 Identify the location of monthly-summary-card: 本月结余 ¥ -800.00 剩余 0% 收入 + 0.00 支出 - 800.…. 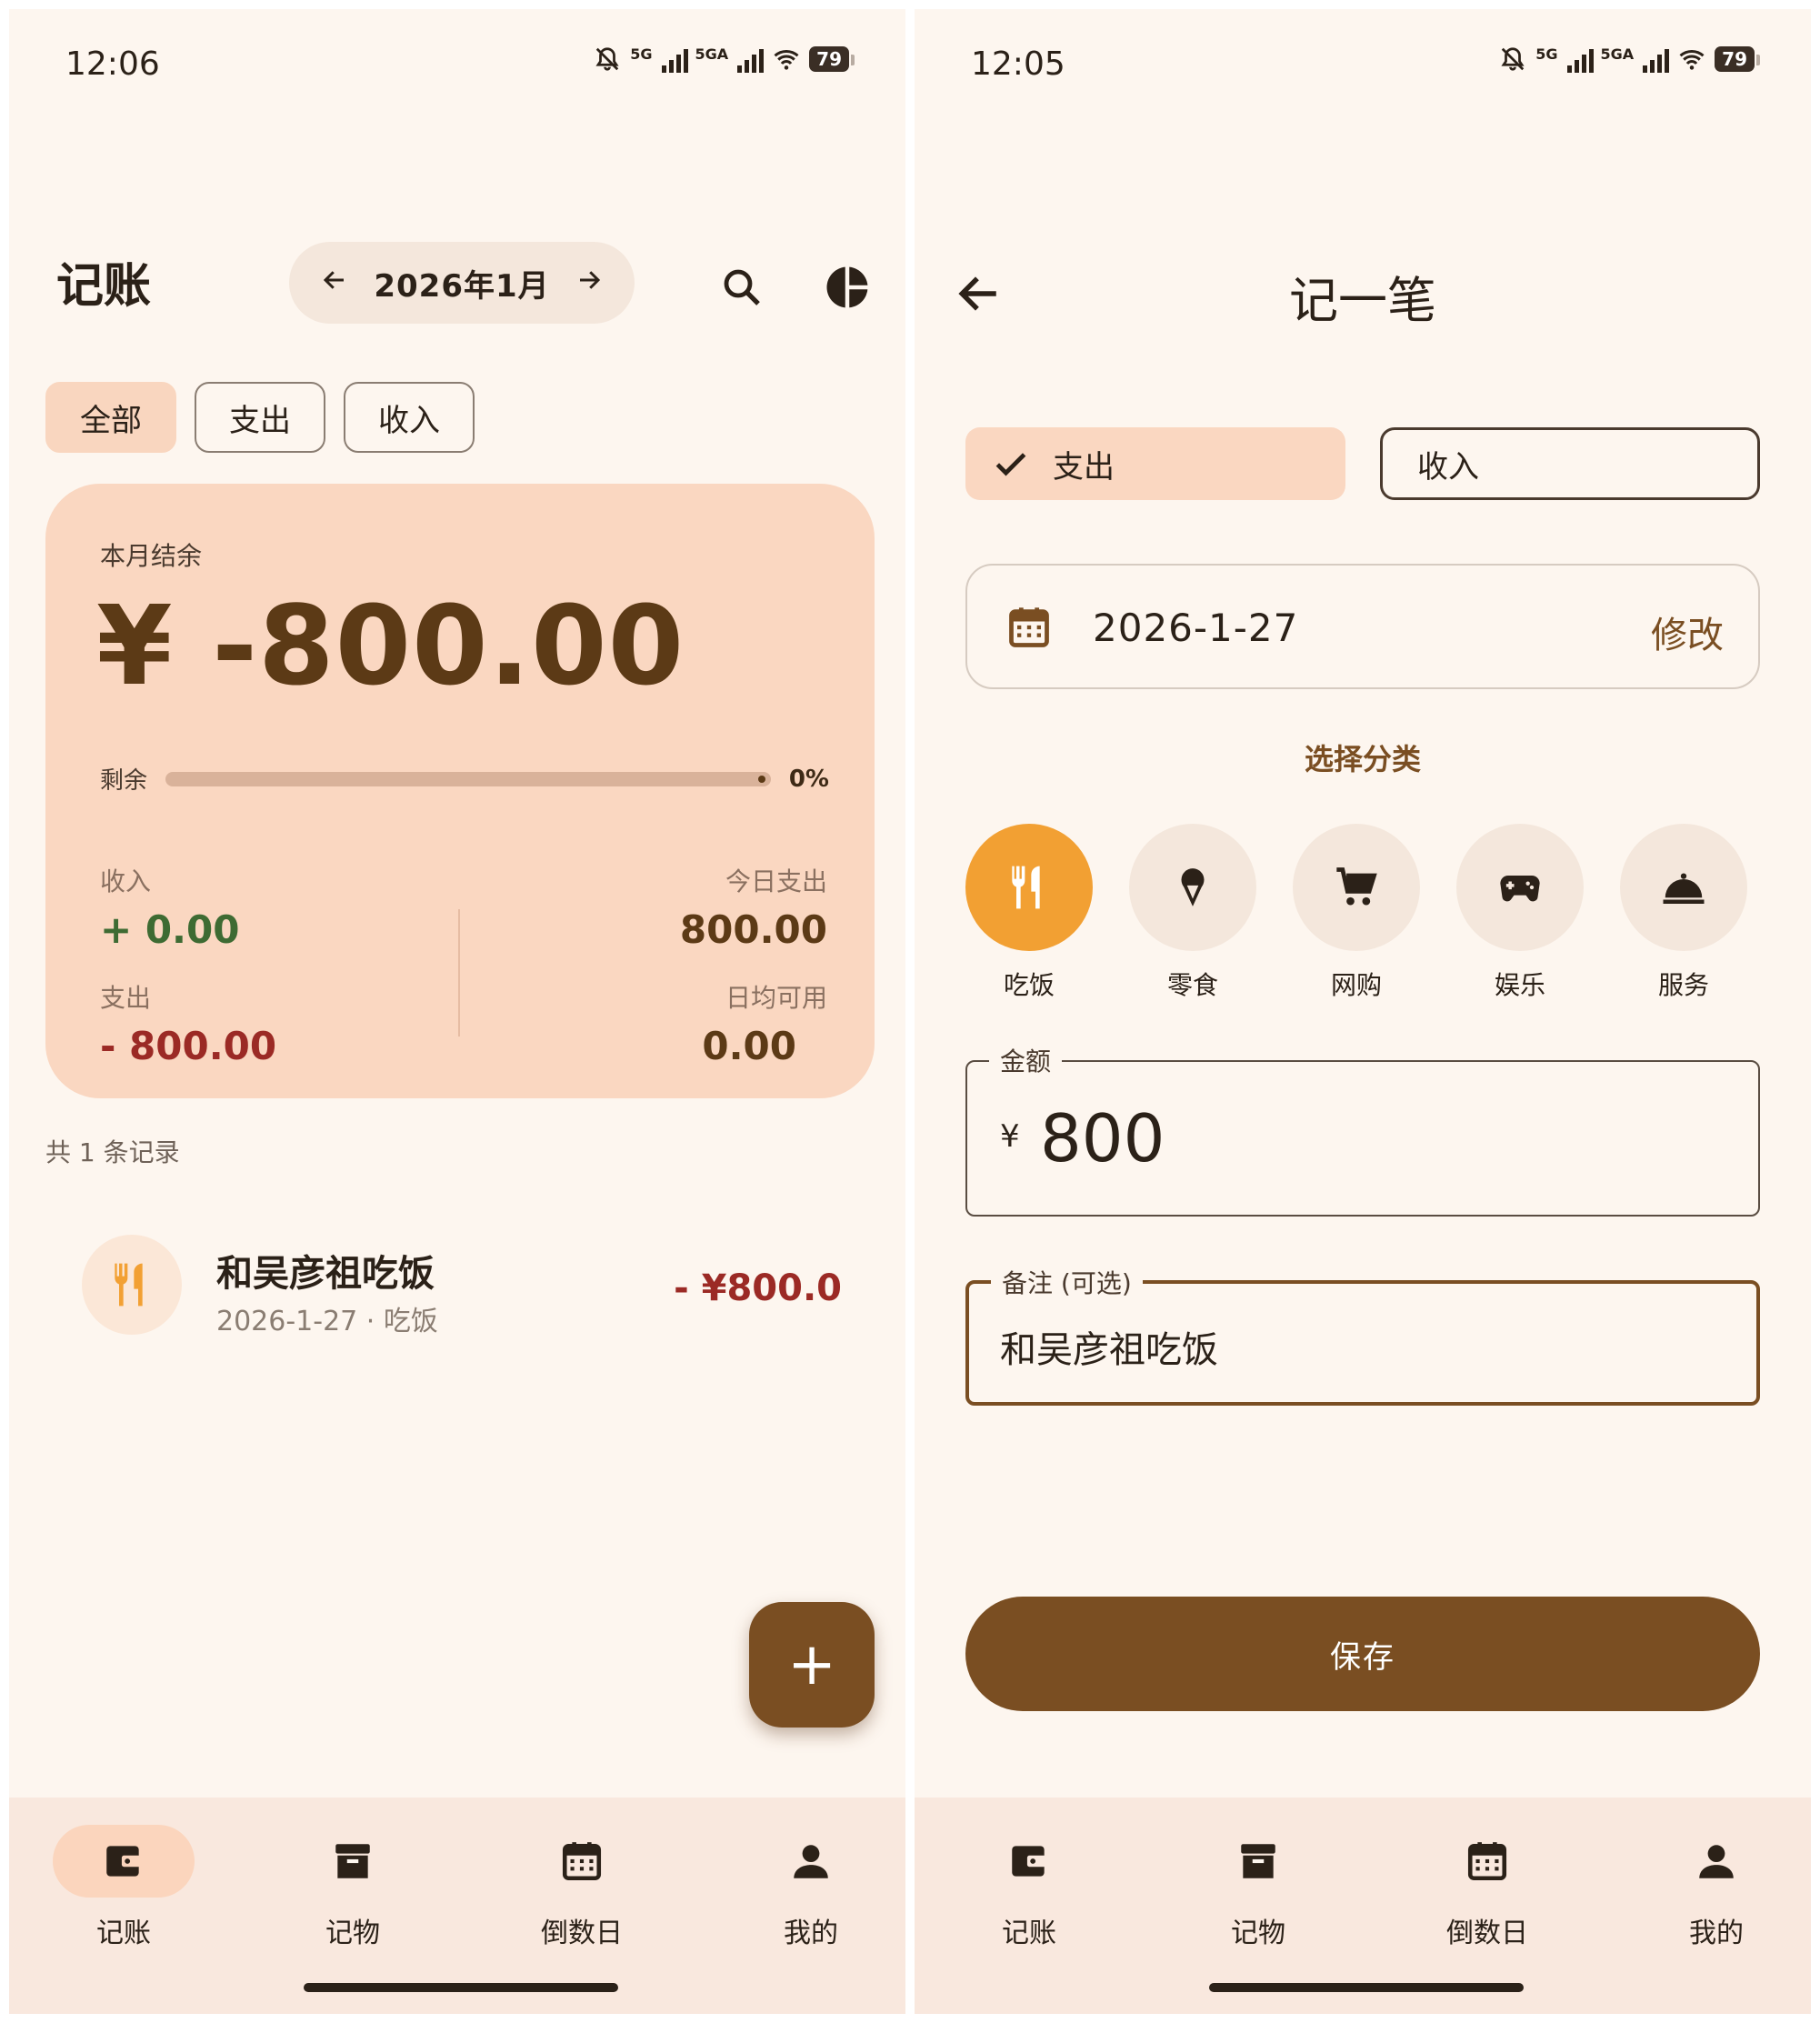
(460, 791).